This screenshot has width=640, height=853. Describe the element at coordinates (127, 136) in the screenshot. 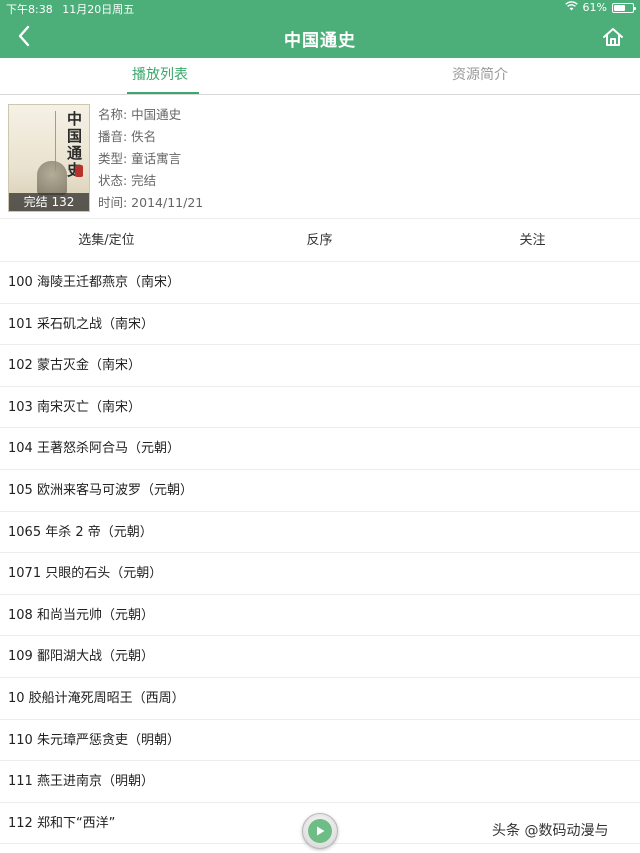

I see `book-narrator: 播音: 佚名` at that location.